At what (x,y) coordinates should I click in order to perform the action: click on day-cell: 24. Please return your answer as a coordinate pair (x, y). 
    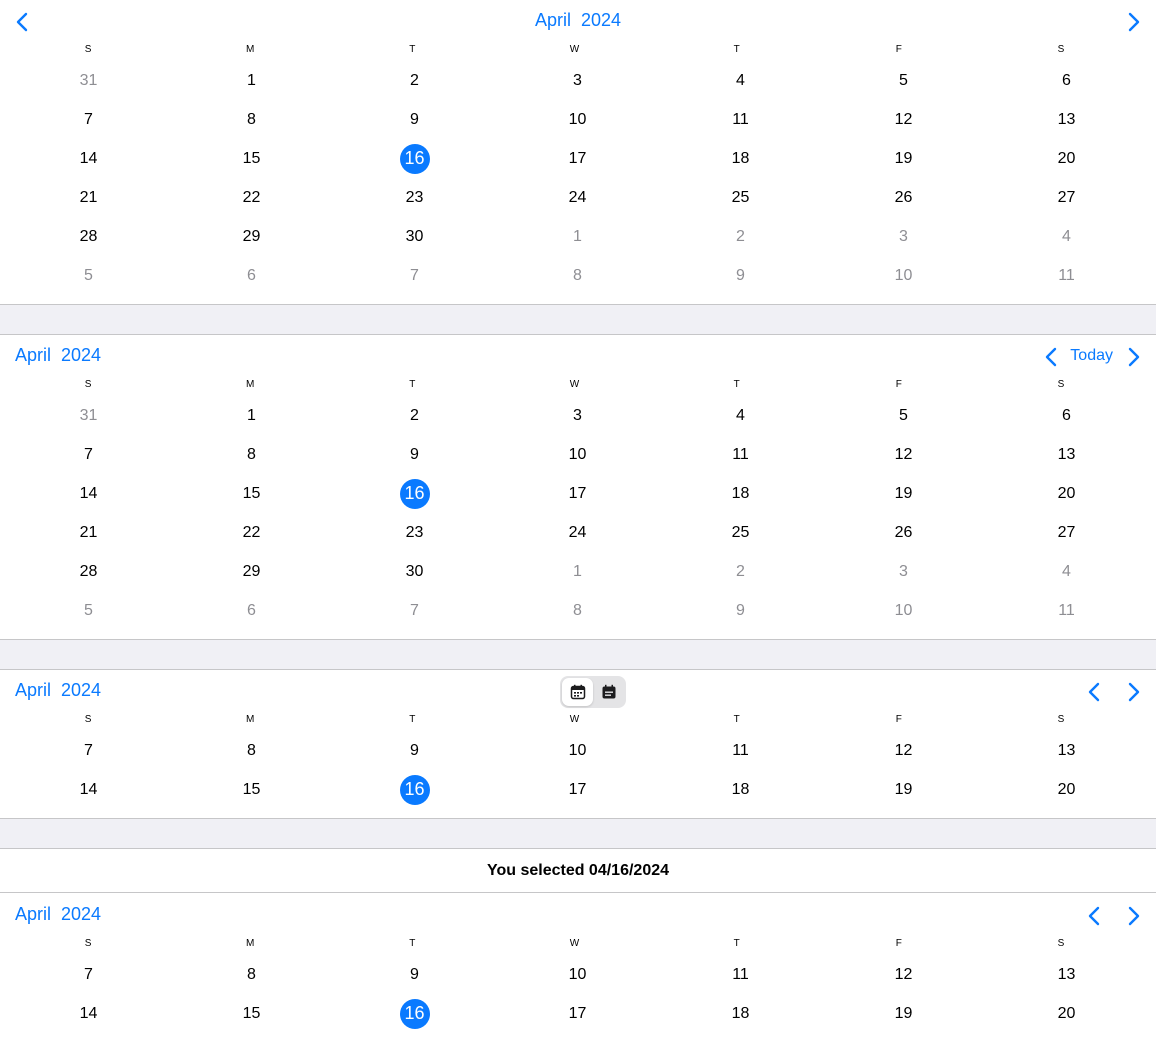
    Looking at the image, I should click on (577, 532).